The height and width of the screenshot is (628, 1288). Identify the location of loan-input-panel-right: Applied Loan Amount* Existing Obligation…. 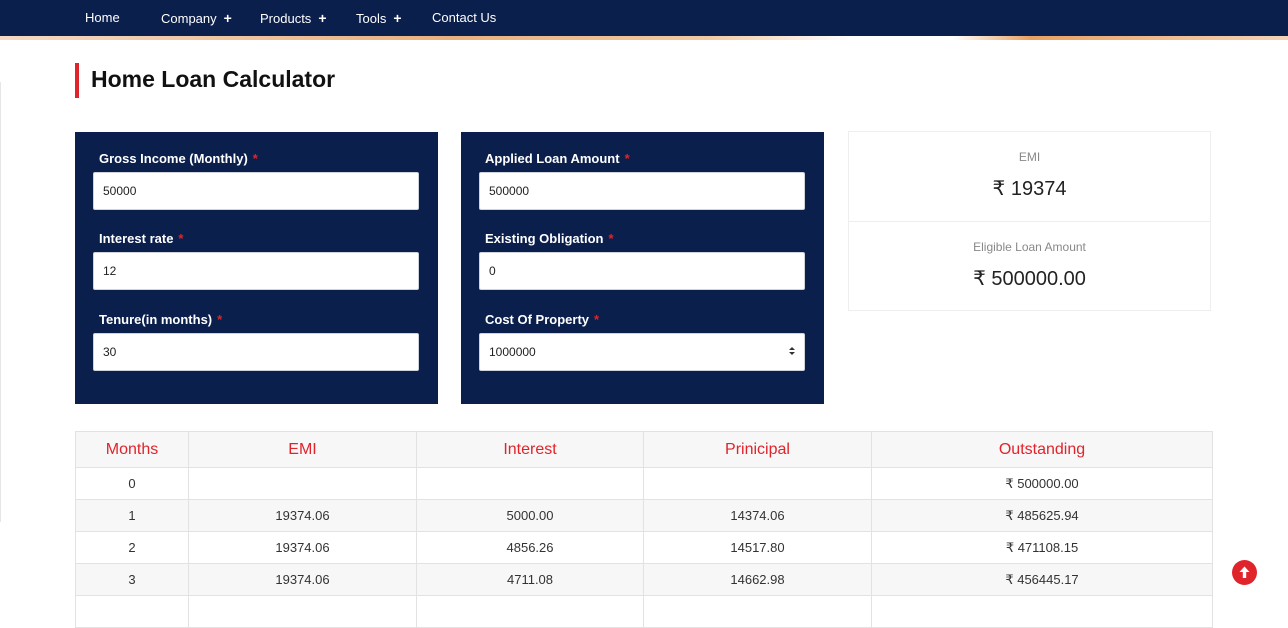
(642, 268).